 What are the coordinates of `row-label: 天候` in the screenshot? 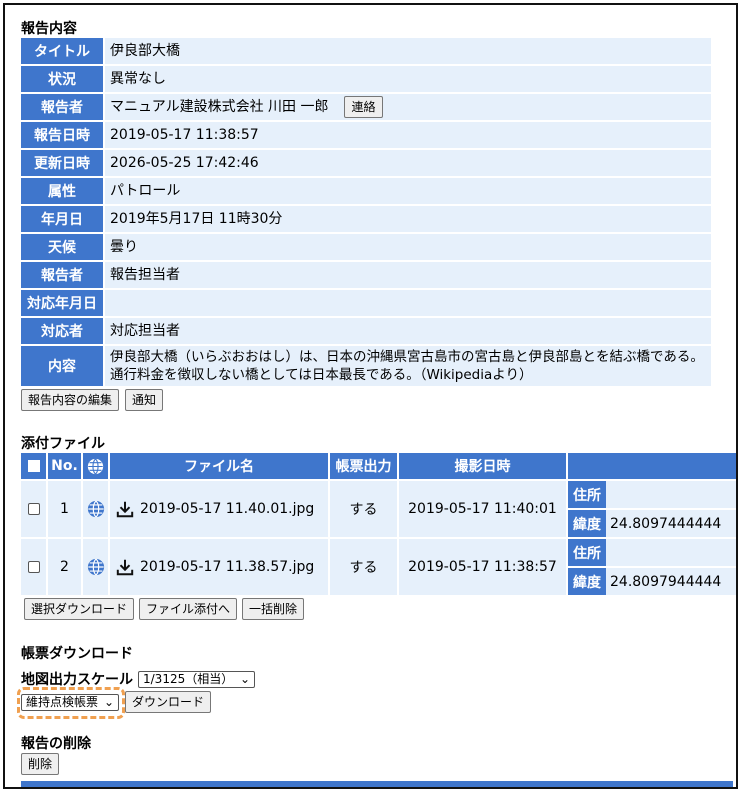 It's located at (62, 247).